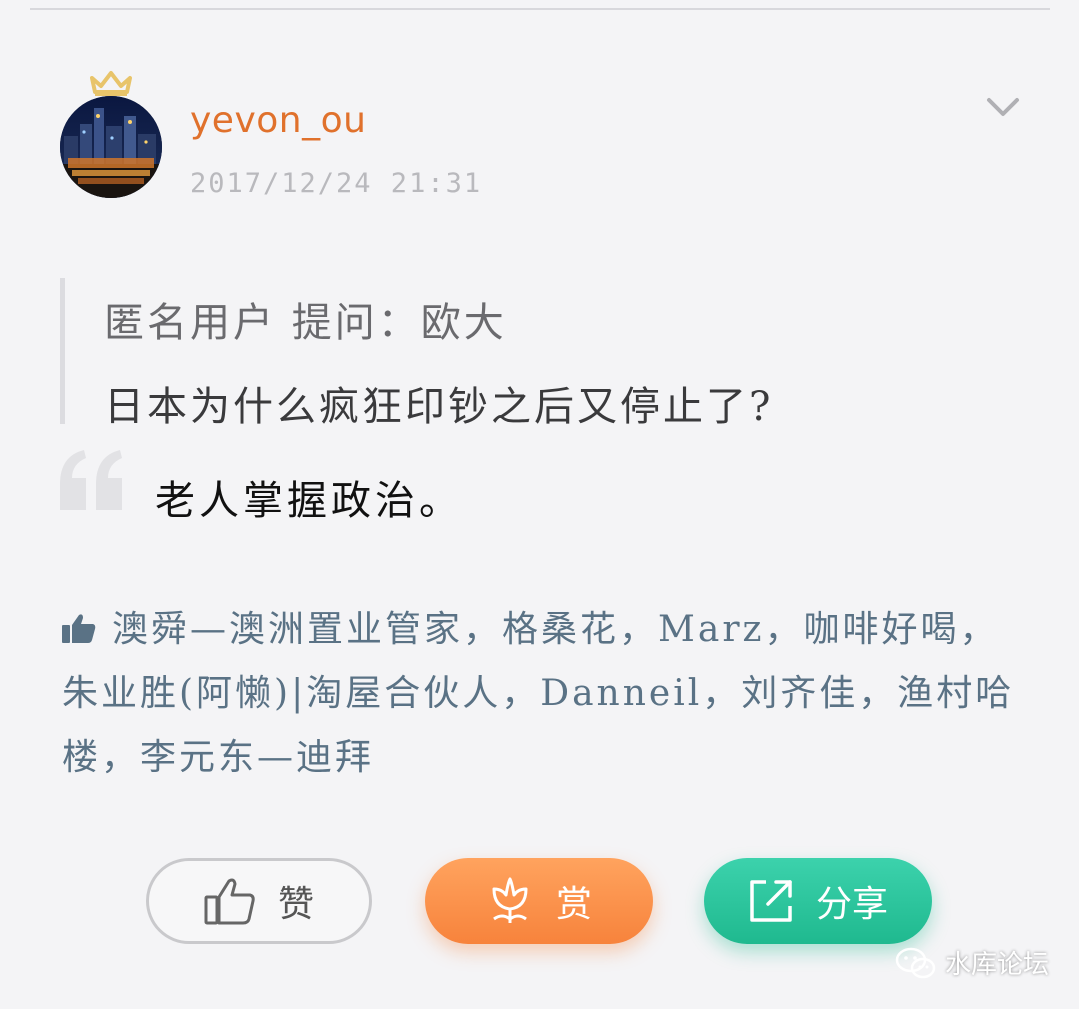 Image resolution: width=1079 pixels, height=1009 pixels. I want to click on username: yevon_ou, so click(278, 120).